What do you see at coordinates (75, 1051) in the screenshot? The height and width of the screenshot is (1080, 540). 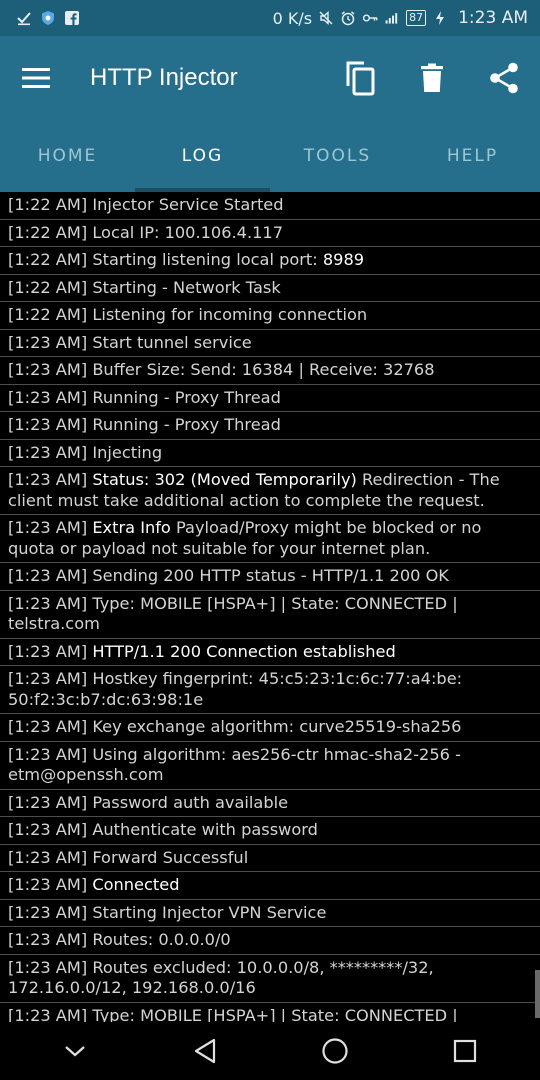 I see `nav-hide-button` at bounding box center [75, 1051].